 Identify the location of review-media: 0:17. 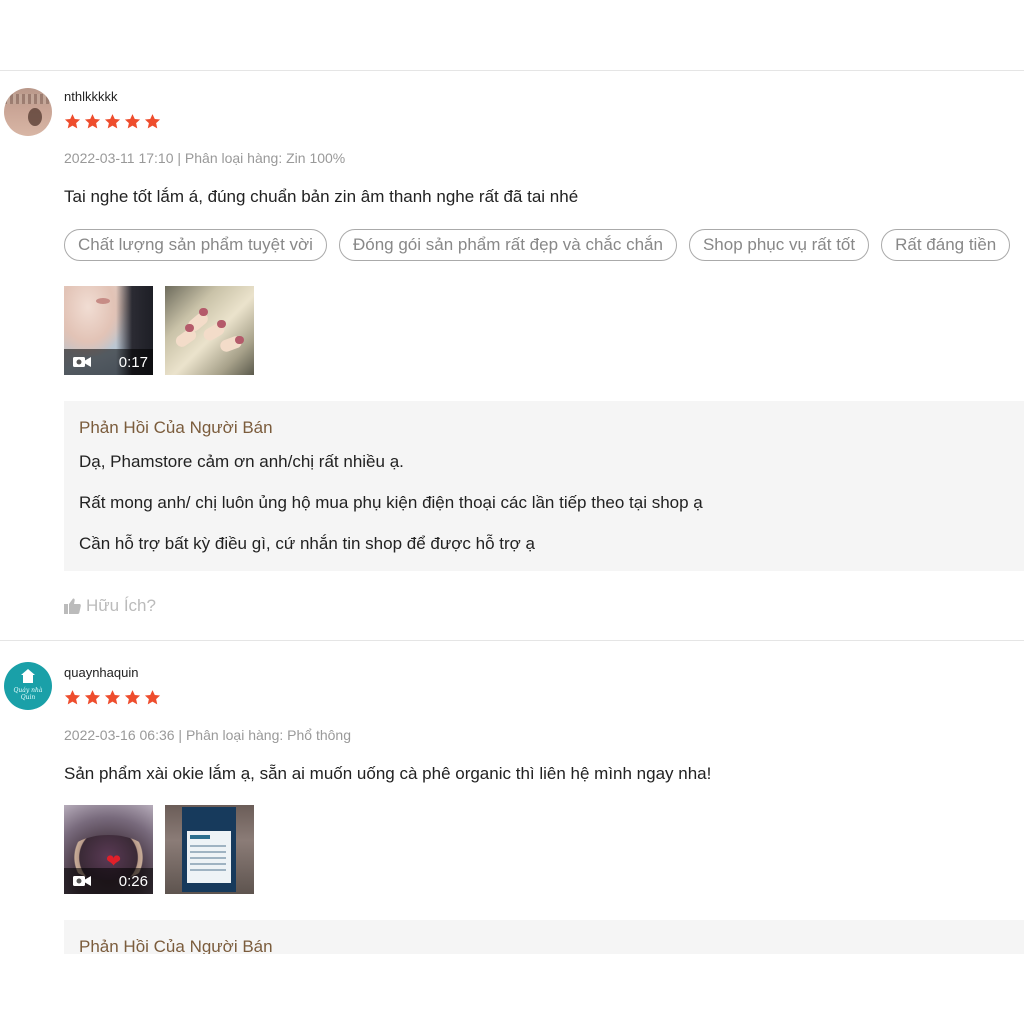
(159, 330).